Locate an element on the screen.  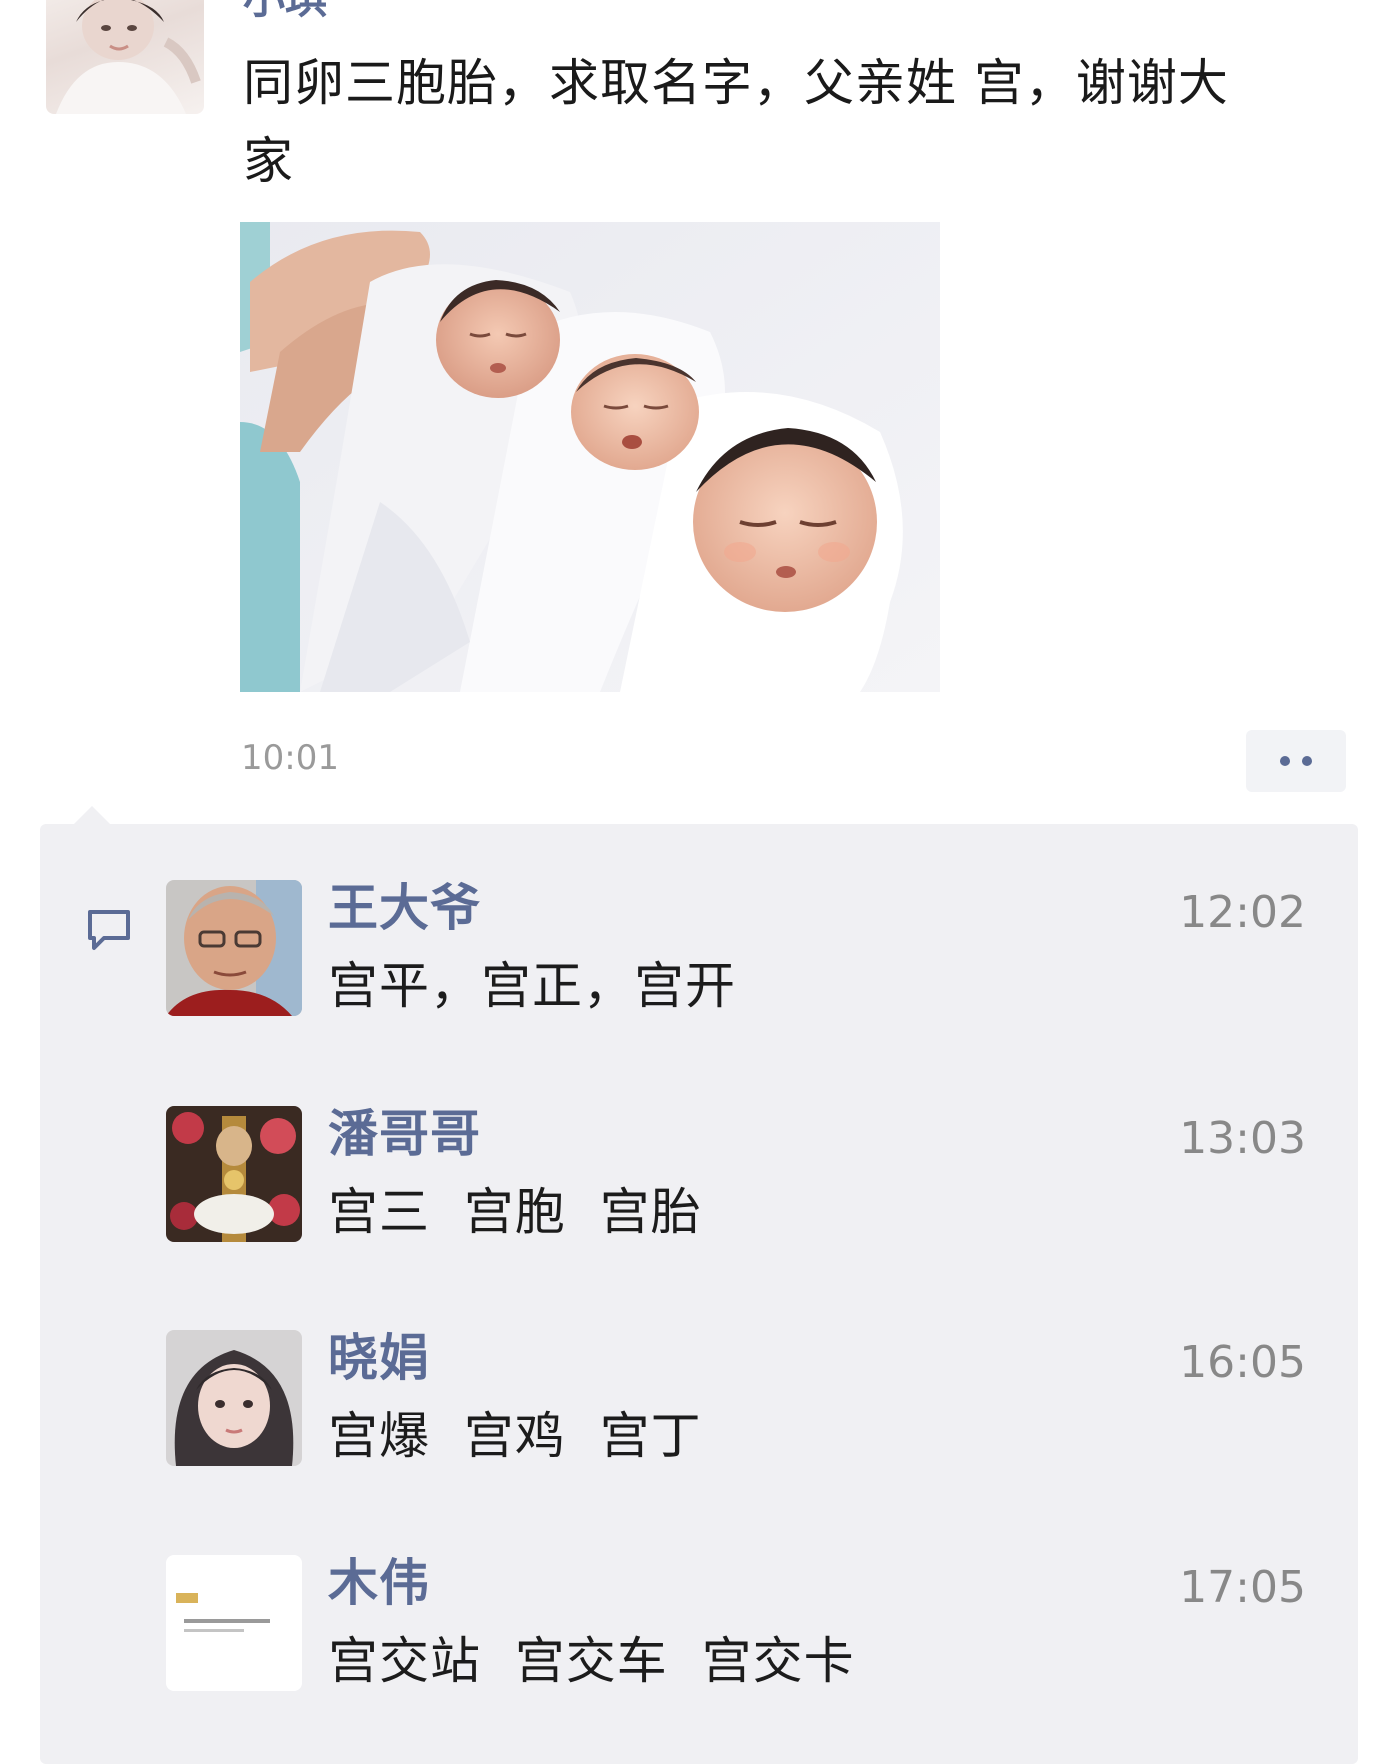
comment-time: 17:05 is located at coordinates (1242, 1587).